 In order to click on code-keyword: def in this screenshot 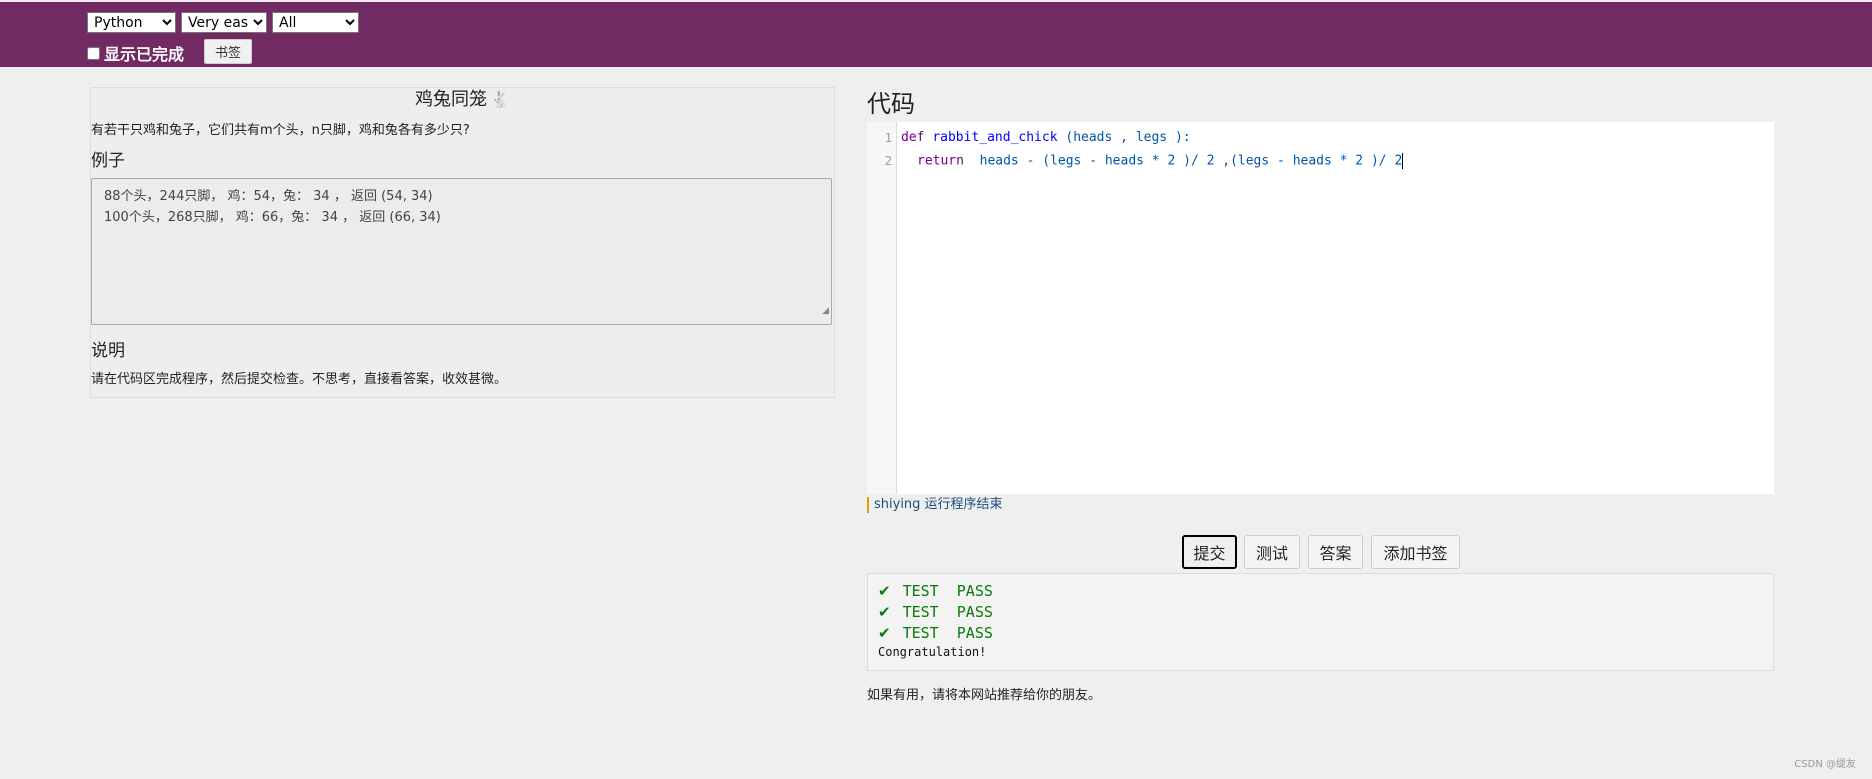, I will do `click(913, 137)`.